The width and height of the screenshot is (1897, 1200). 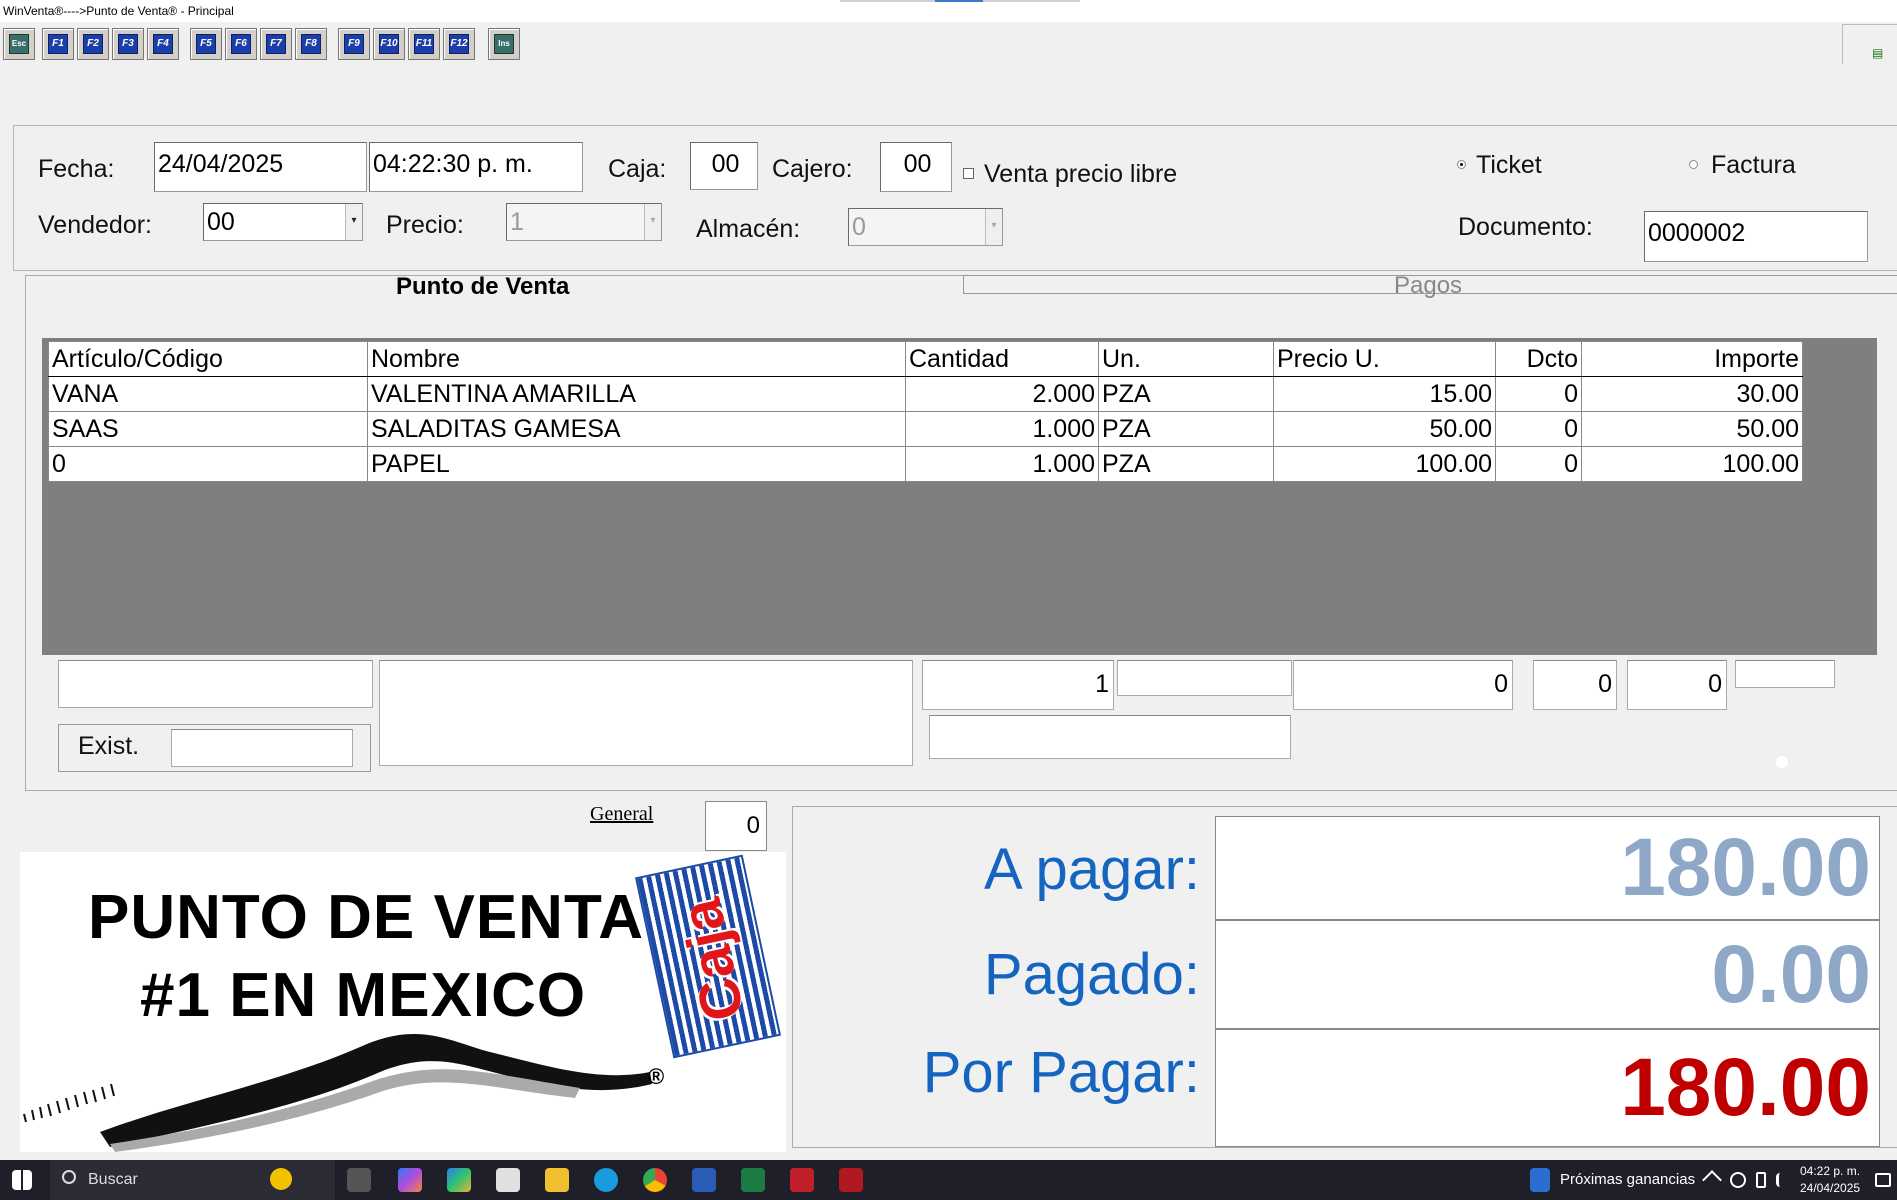 I want to click on folder-icon, so click(x=557, y=1180).